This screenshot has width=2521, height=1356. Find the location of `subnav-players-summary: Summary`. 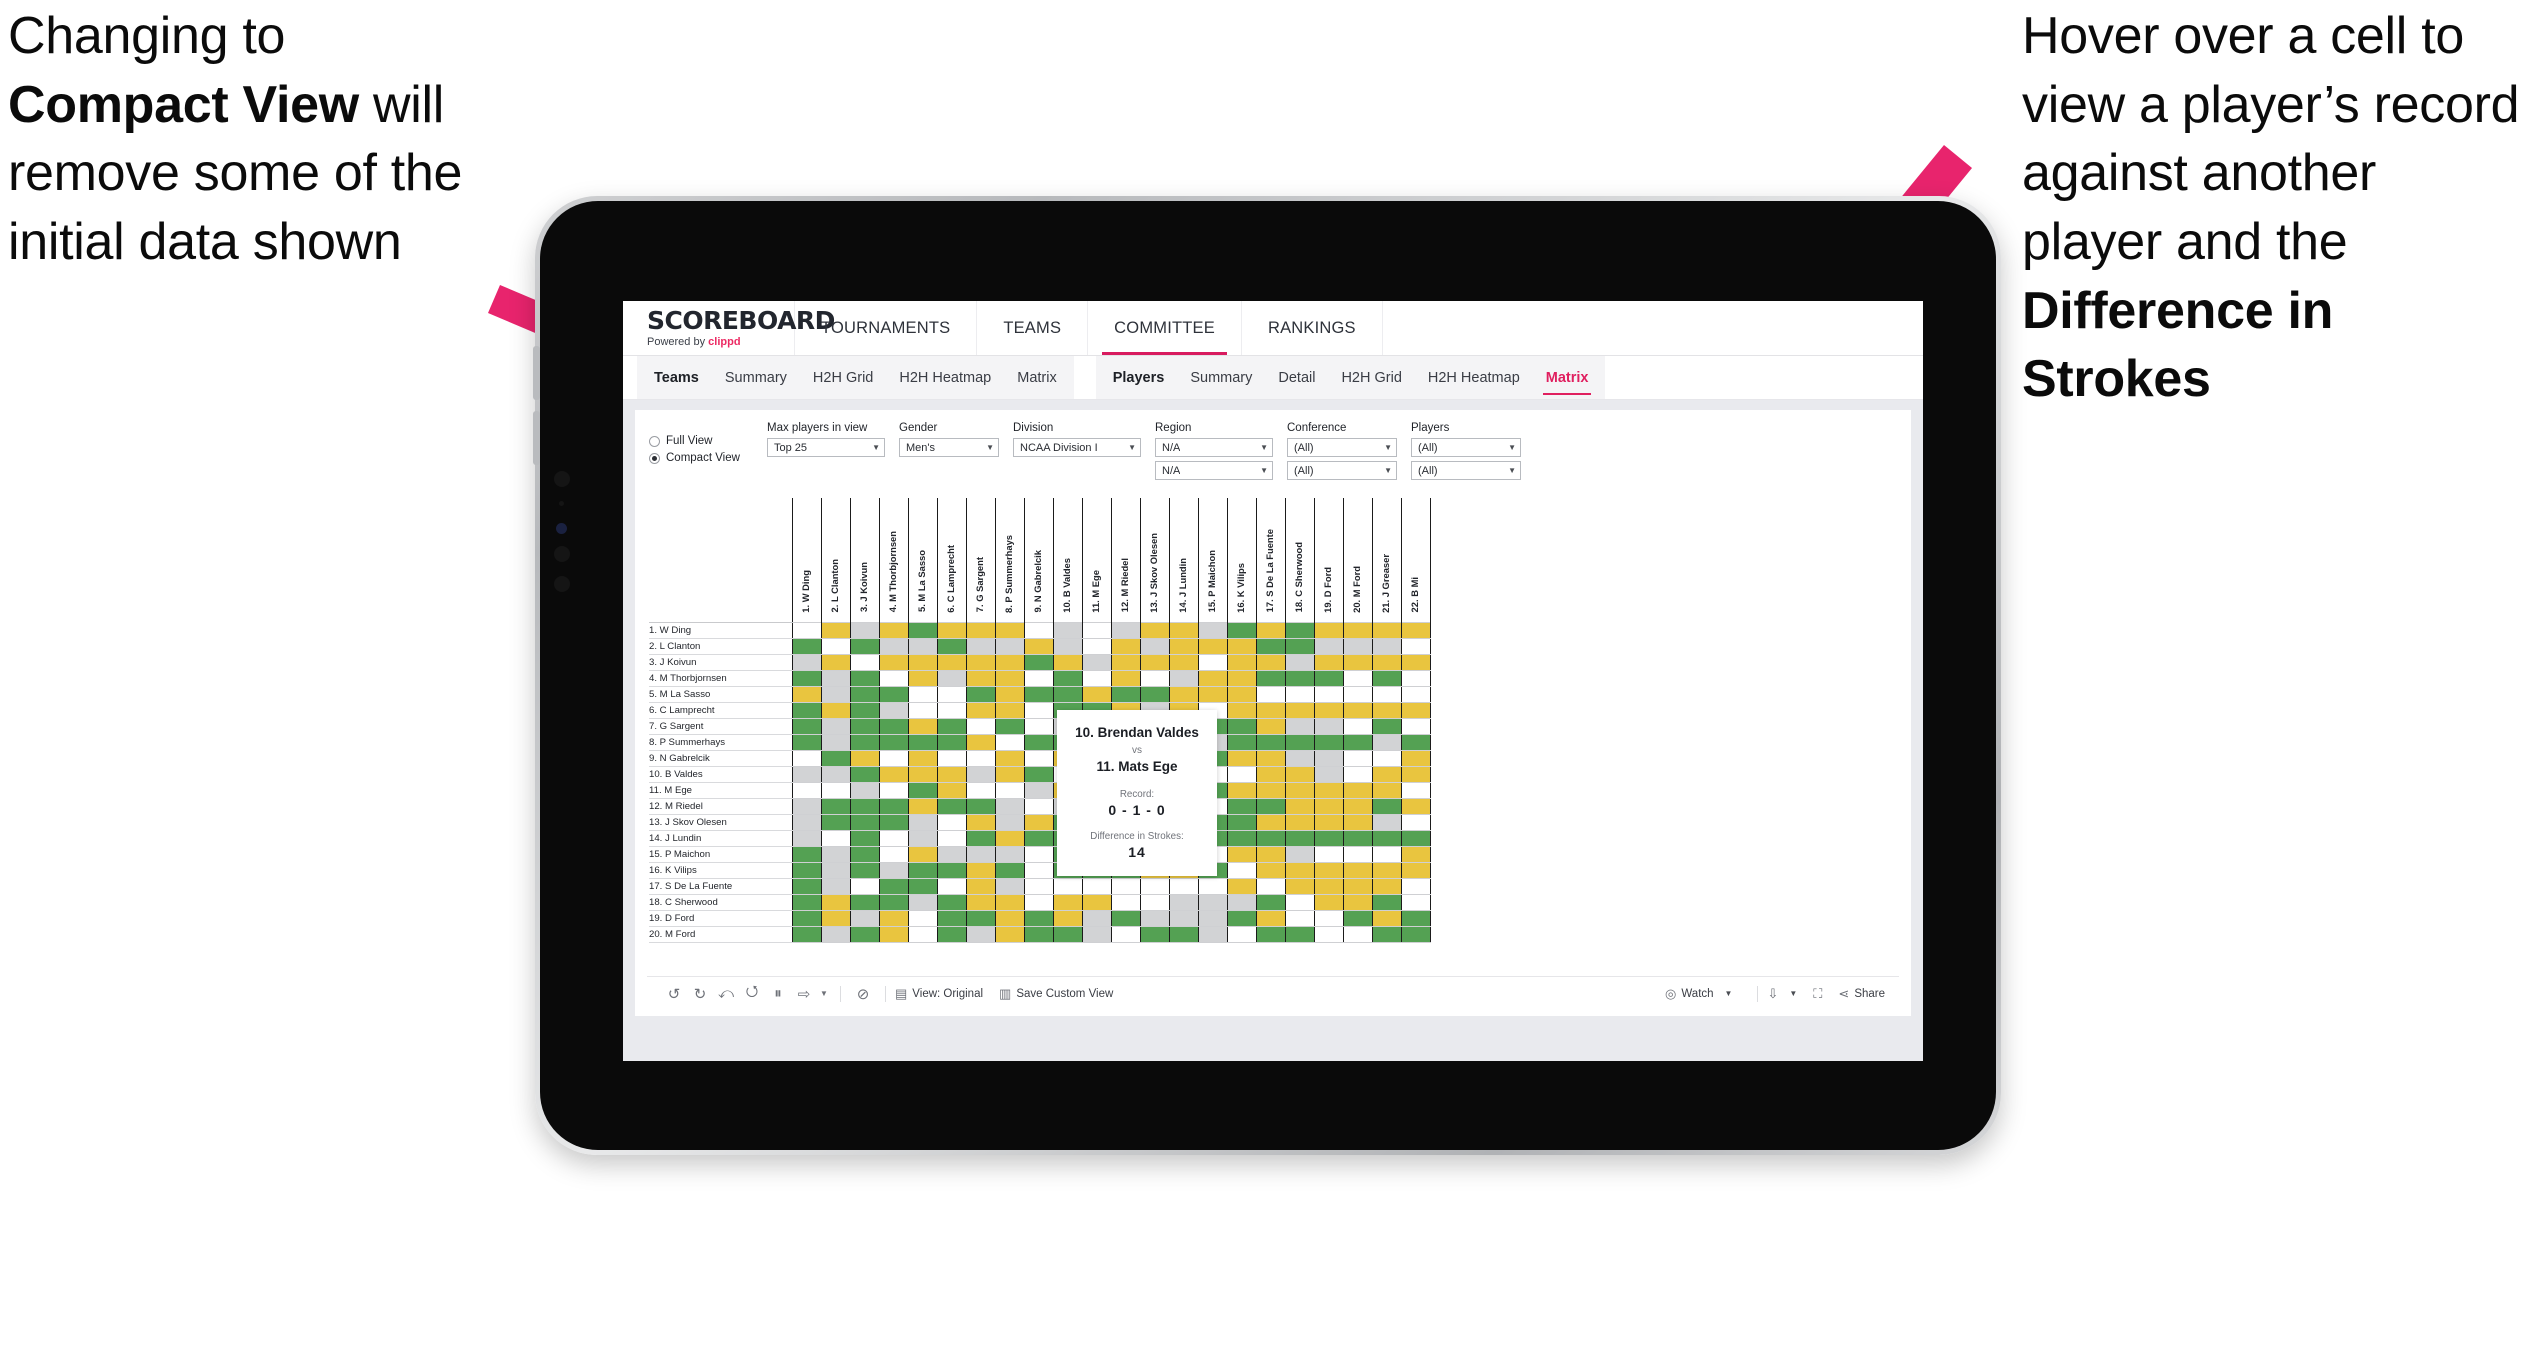

subnav-players-summary: Summary is located at coordinates (1221, 377).